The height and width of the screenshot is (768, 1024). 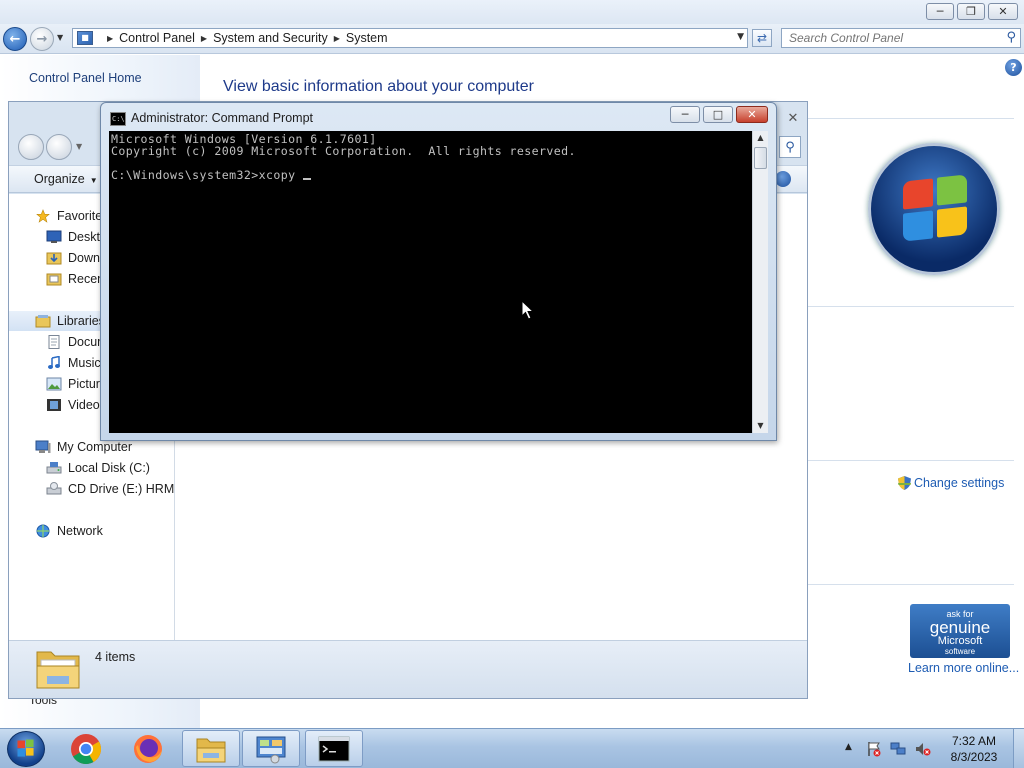 What do you see at coordinates (923, 749) in the screenshot?
I see `volume-muted-icon` at bounding box center [923, 749].